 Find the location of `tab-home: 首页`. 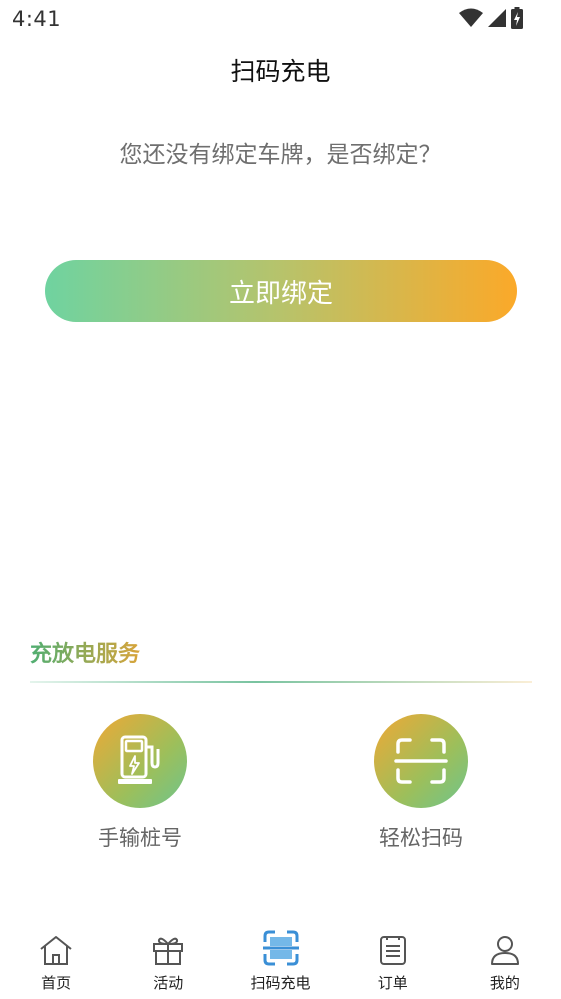

tab-home: 首页 is located at coordinates (56, 960).